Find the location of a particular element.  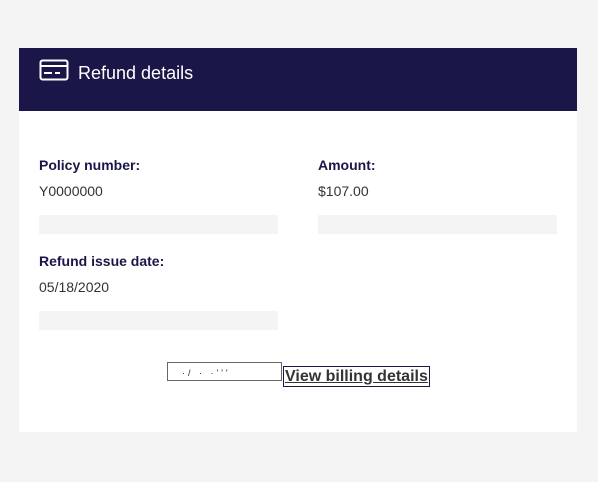

refund-issue-date-placeholder is located at coordinates (158, 320).